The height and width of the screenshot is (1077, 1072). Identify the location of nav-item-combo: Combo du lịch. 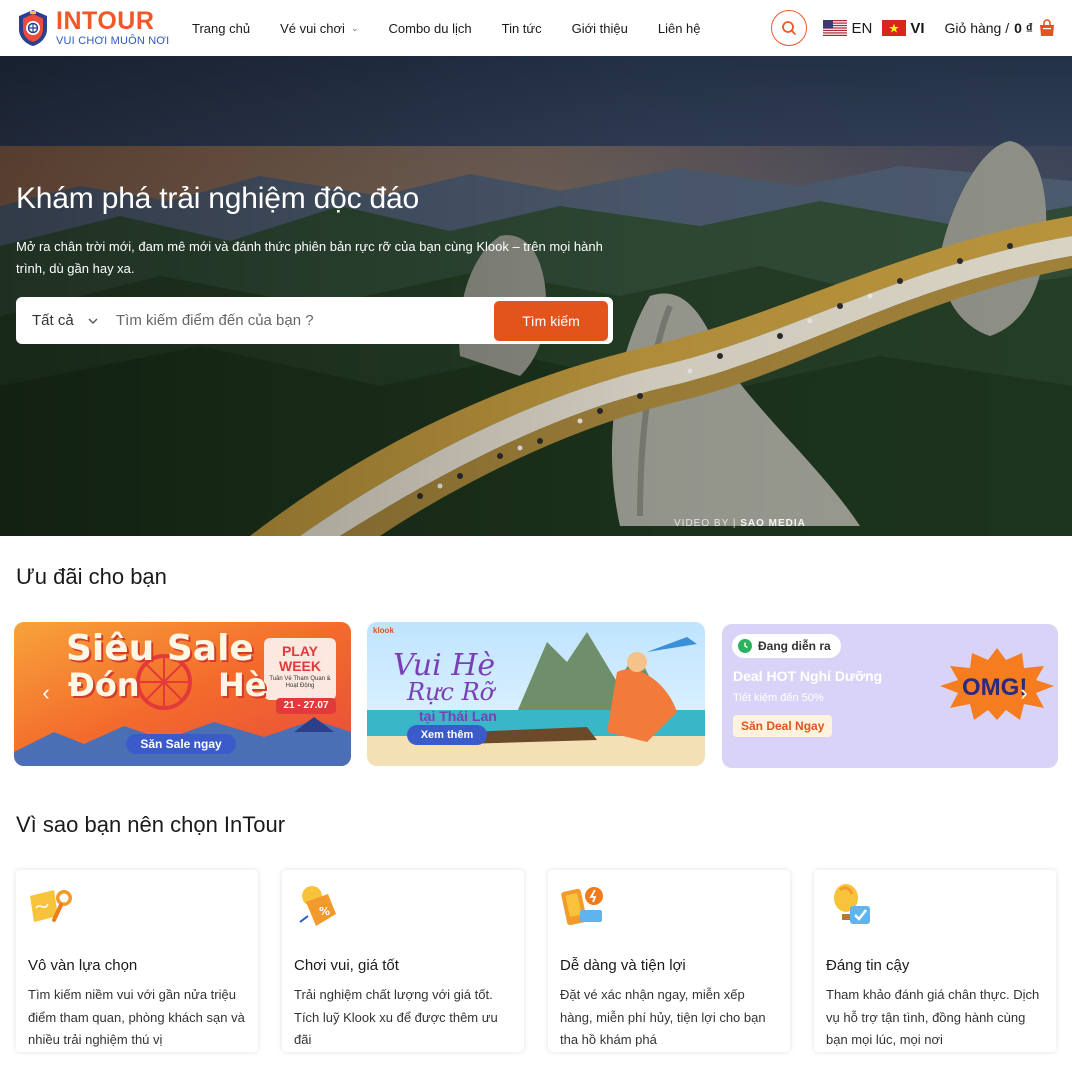
(430, 28).